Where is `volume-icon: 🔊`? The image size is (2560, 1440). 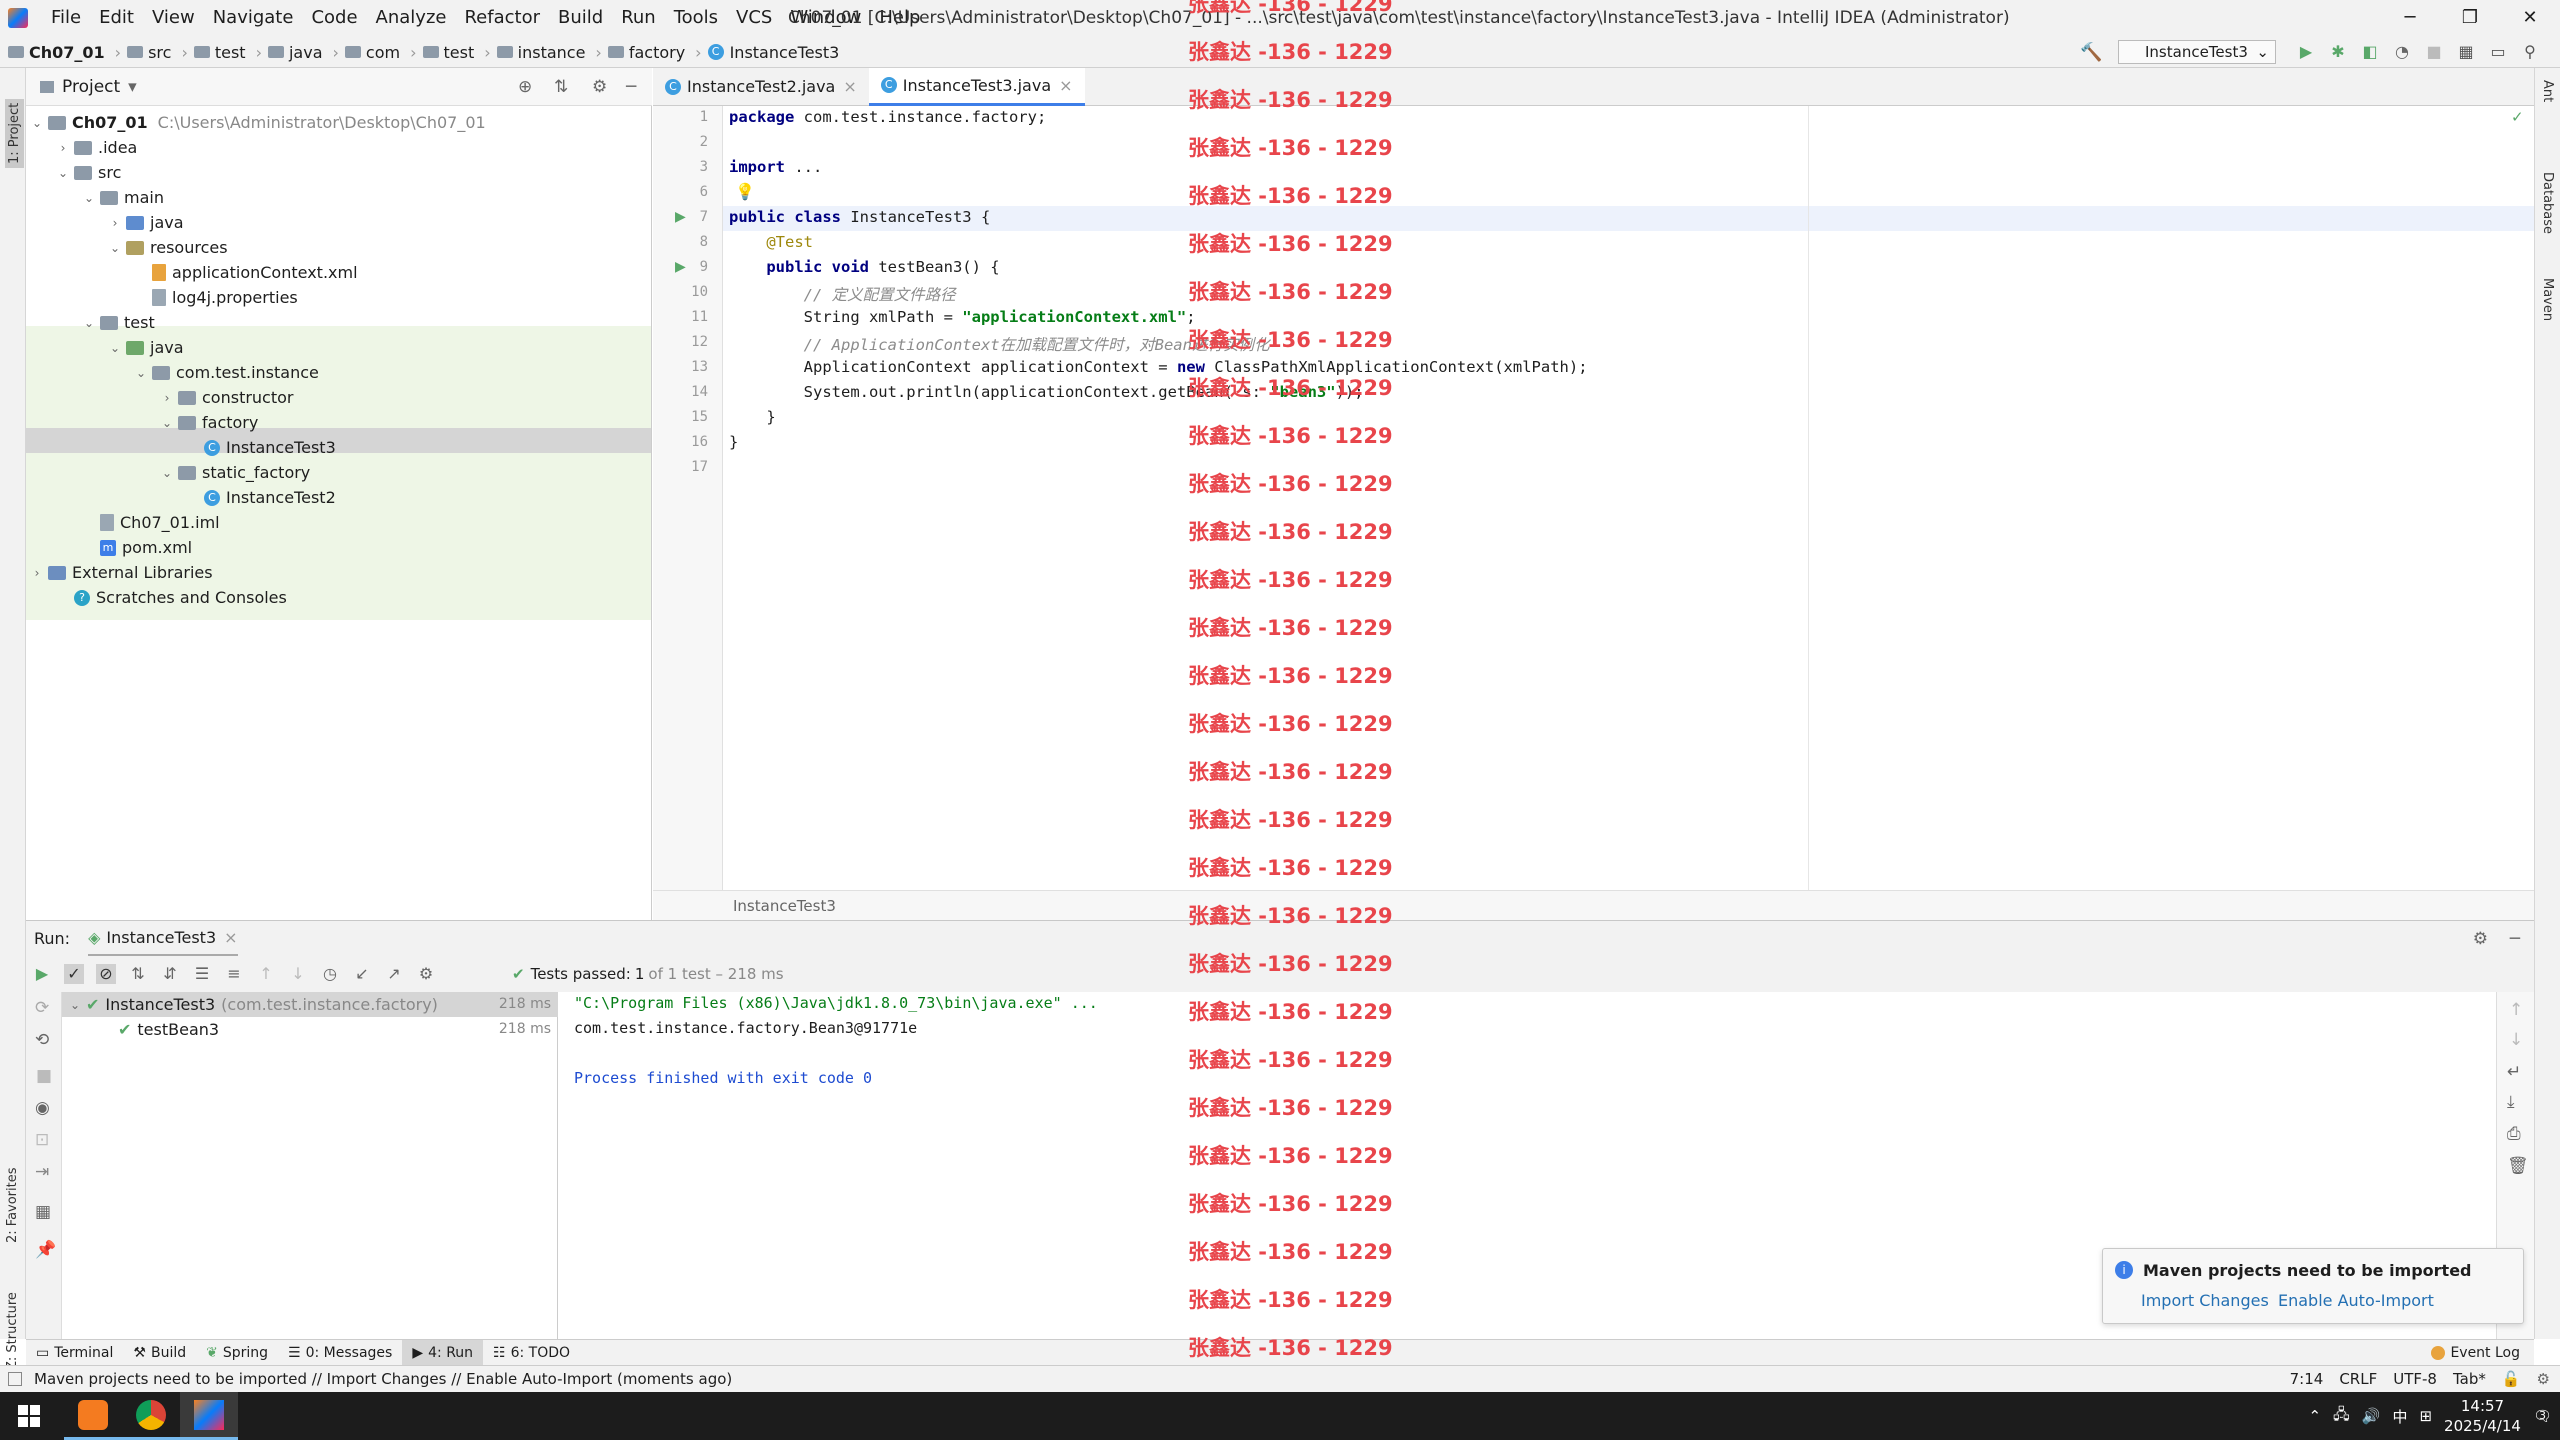 volume-icon: 🔊 is located at coordinates (2371, 1416).